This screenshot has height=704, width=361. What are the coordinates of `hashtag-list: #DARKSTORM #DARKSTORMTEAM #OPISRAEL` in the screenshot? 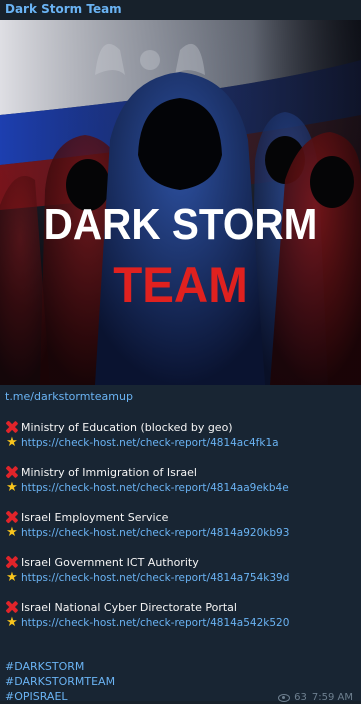 It's located at (60, 681).